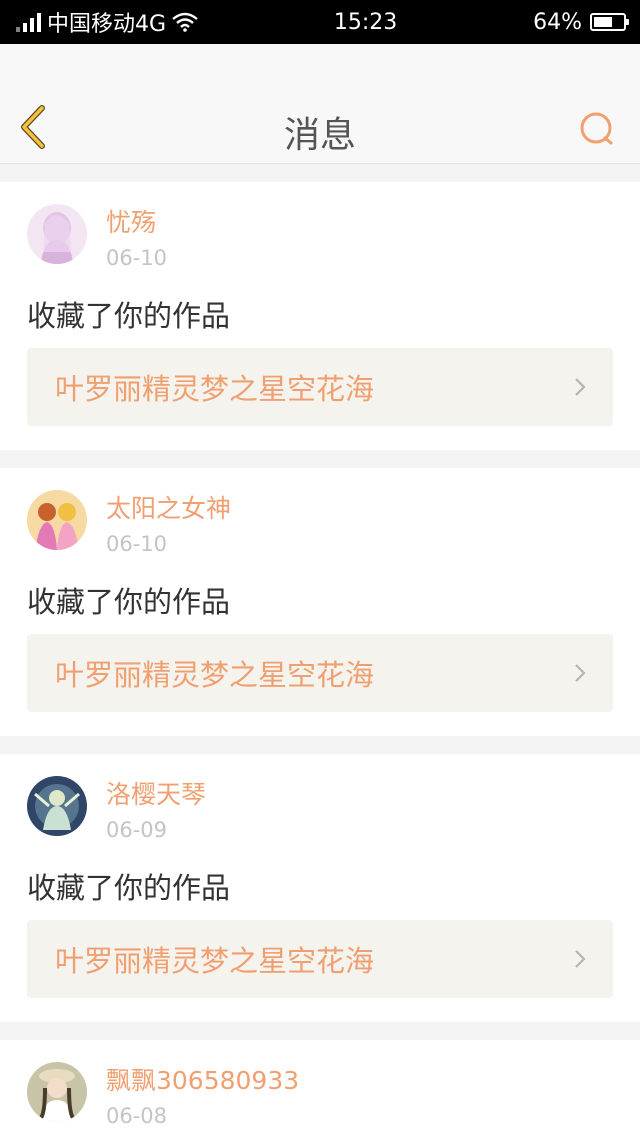 The width and height of the screenshot is (640, 1138). What do you see at coordinates (320, 104) in the screenshot?
I see `nav-bar: 消息` at bounding box center [320, 104].